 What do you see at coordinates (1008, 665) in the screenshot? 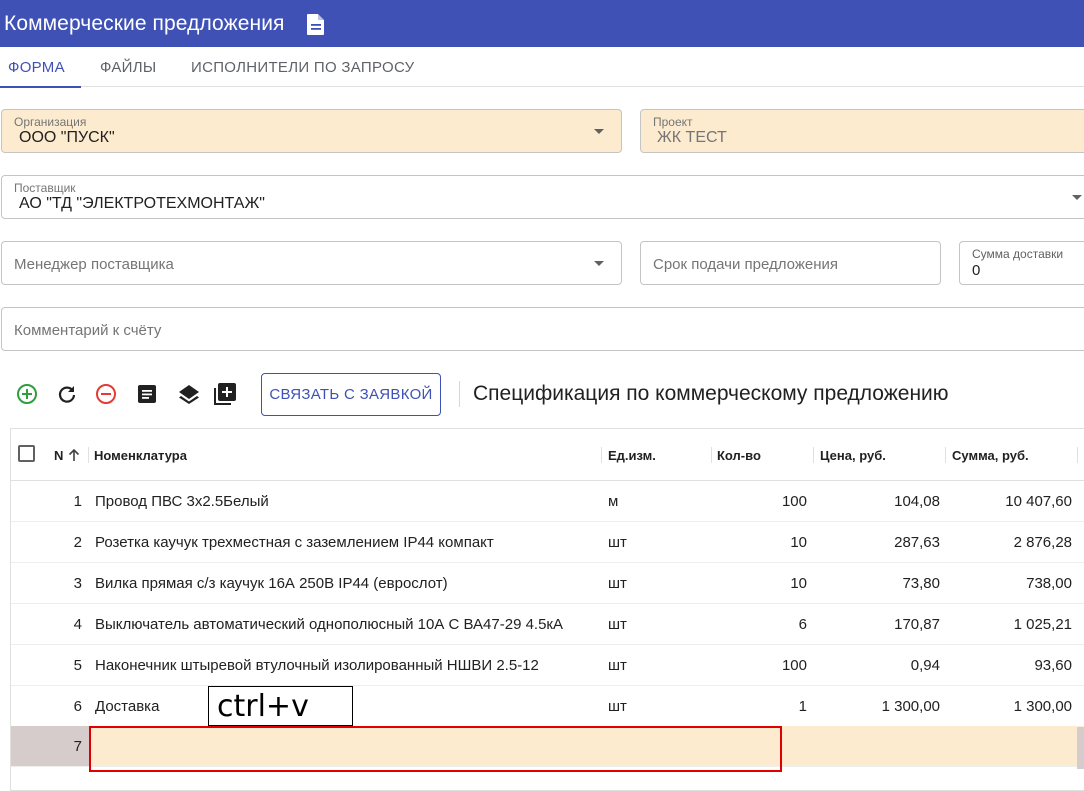
I see `cell-sum: 93,60` at bounding box center [1008, 665].